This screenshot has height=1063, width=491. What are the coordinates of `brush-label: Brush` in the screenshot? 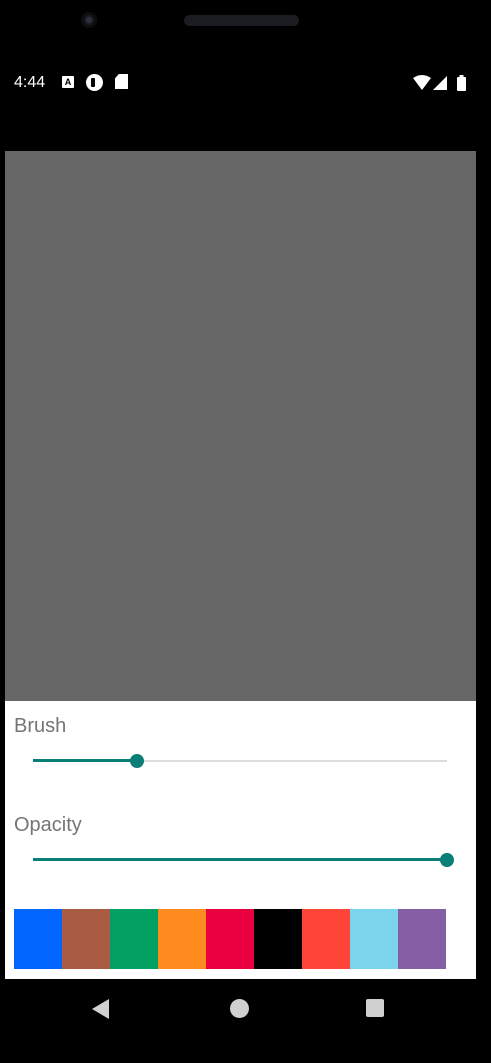 It's located at (40, 726).